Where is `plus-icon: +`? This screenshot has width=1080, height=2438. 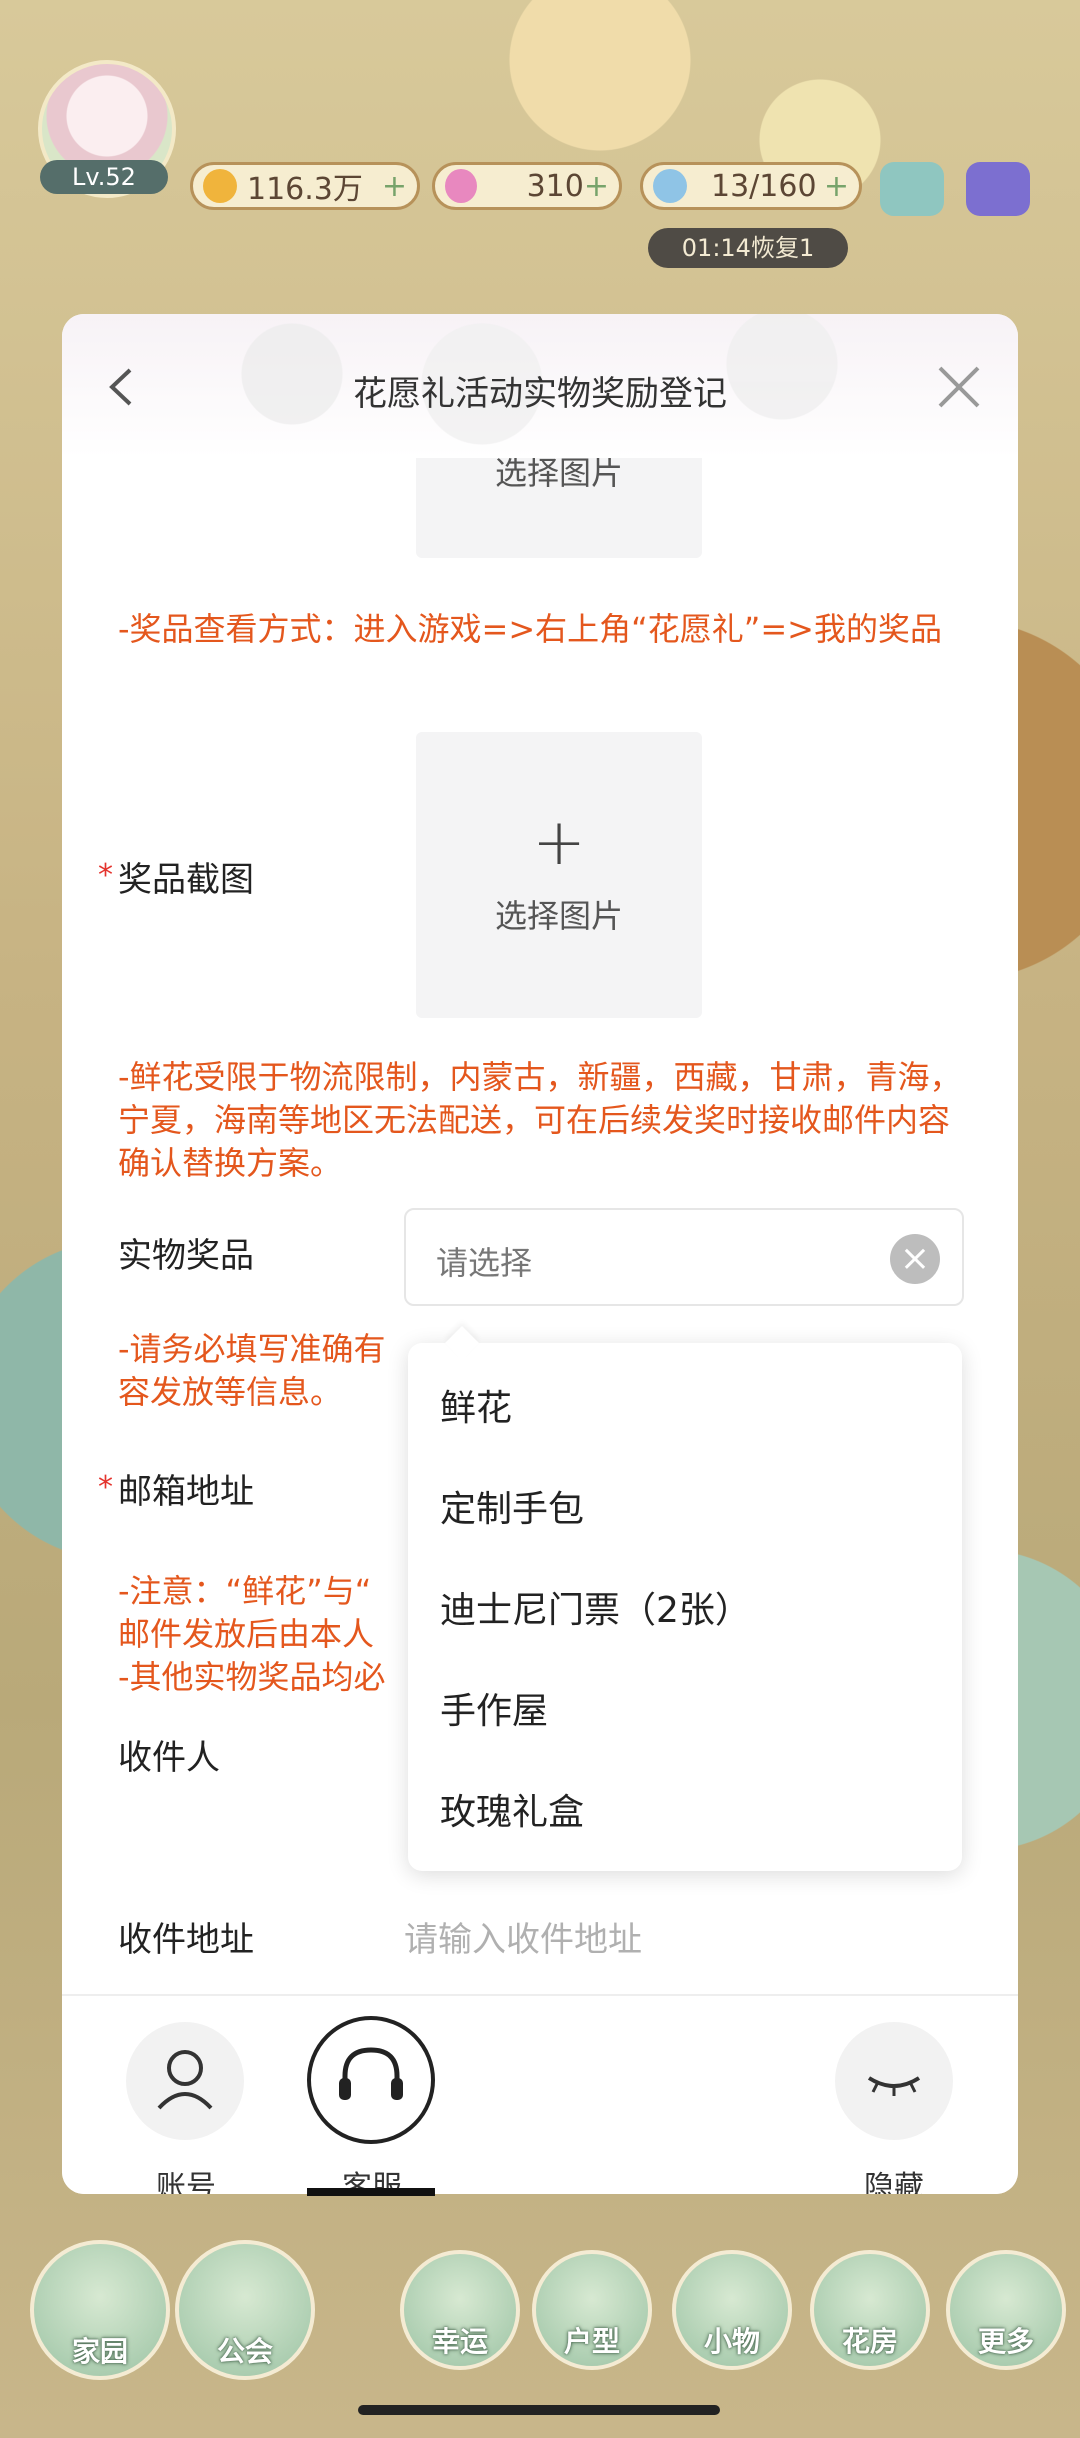 plus-icon: + is located at coordinates (559, 843).